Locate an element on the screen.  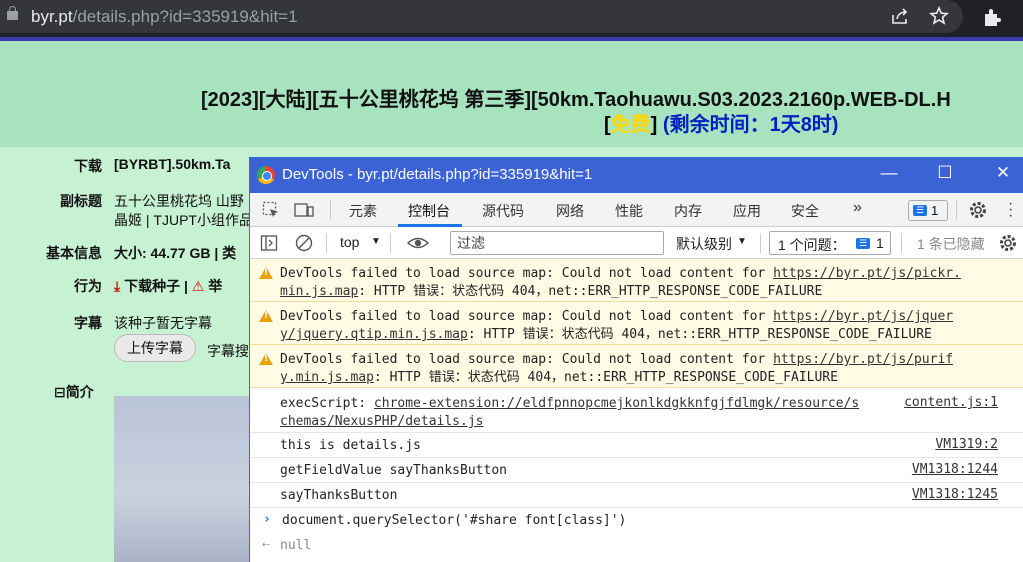
devtools-tabbar: 元素 控制台 源代码 网络 性能 内存 应用 安全 » ☰ 1 · · · is located at coordinates (636, 210).